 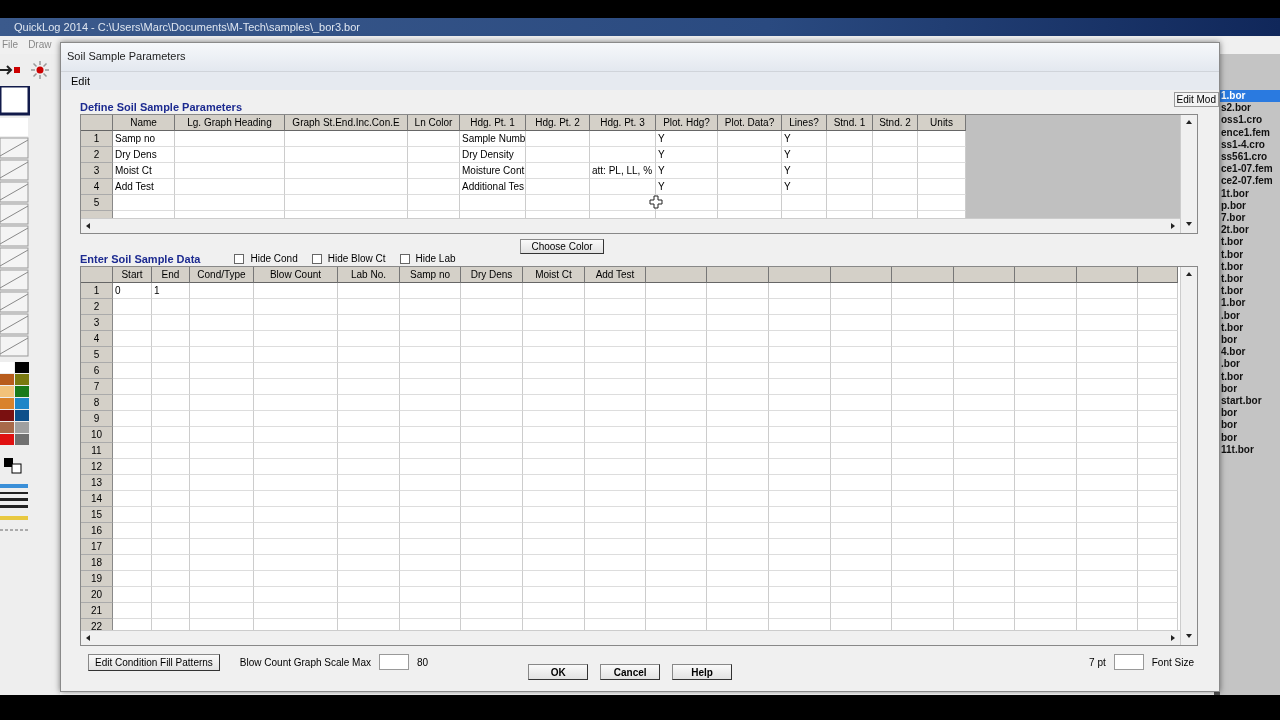 What do you see at coordinates (97, 355) in the screenshot?
I see `row-header: 5` at bounding box center [97, 355].